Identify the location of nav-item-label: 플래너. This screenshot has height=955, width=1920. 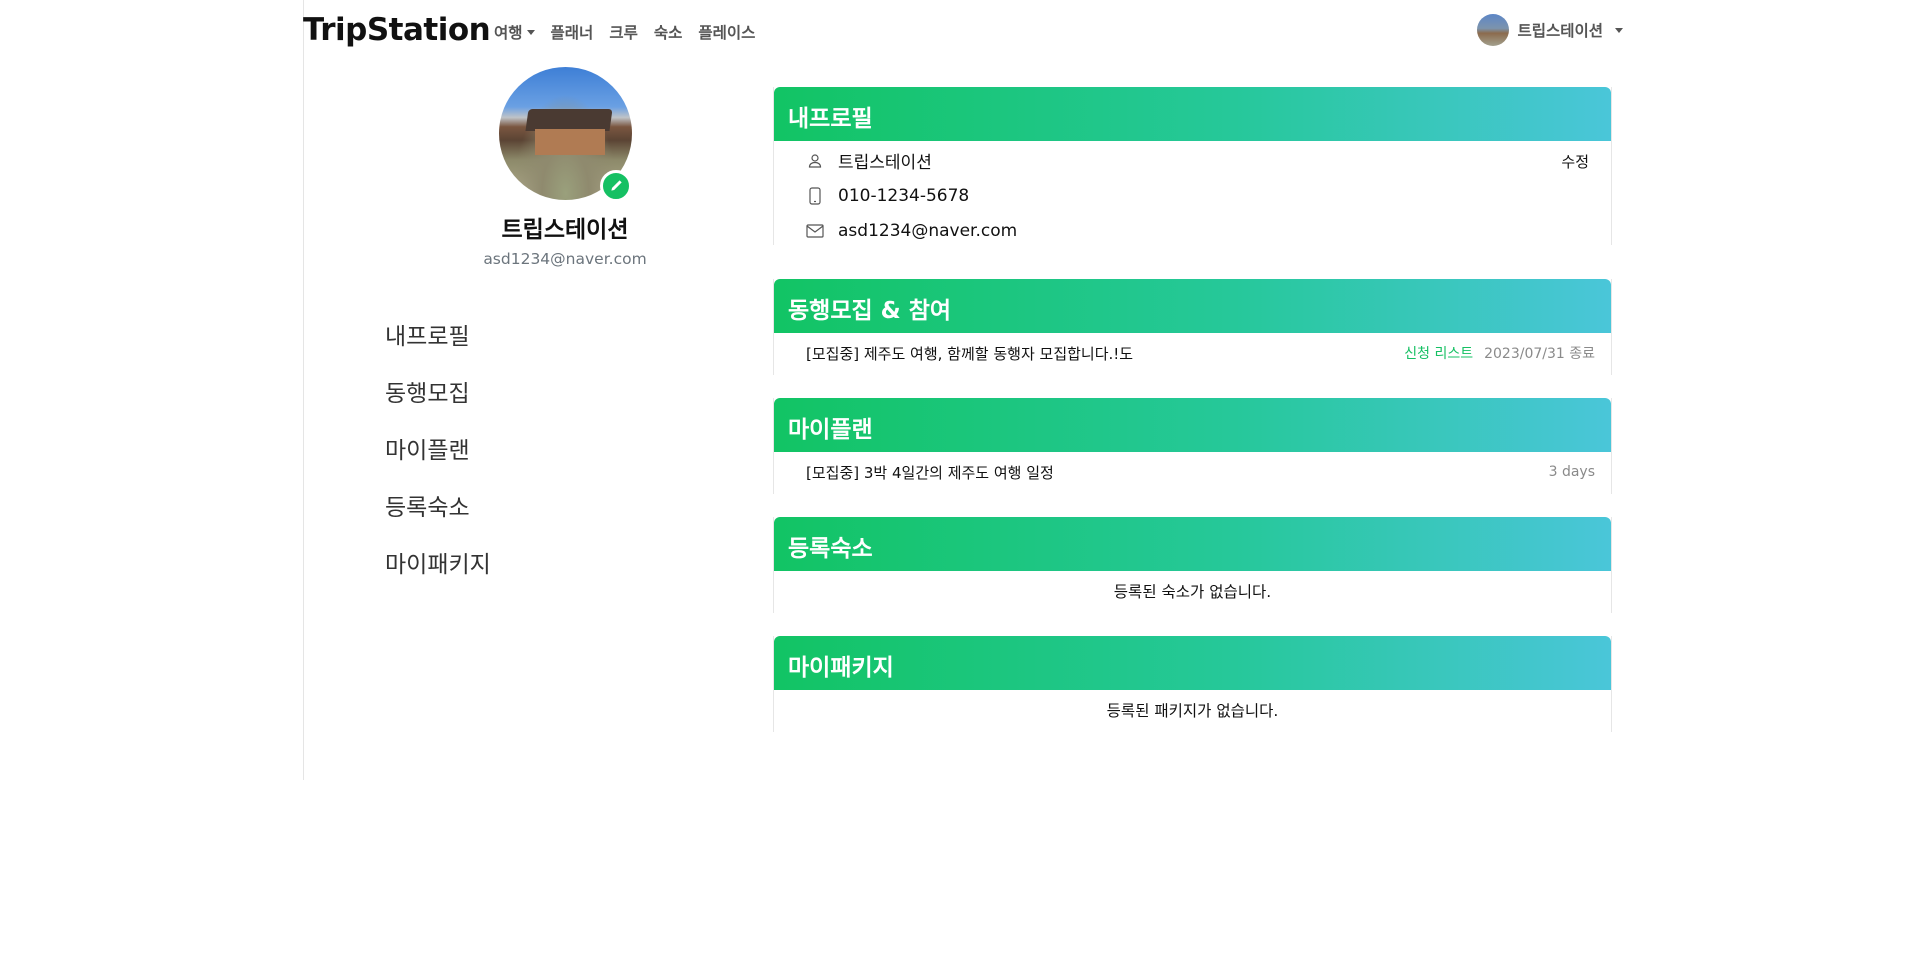
(572, 33).